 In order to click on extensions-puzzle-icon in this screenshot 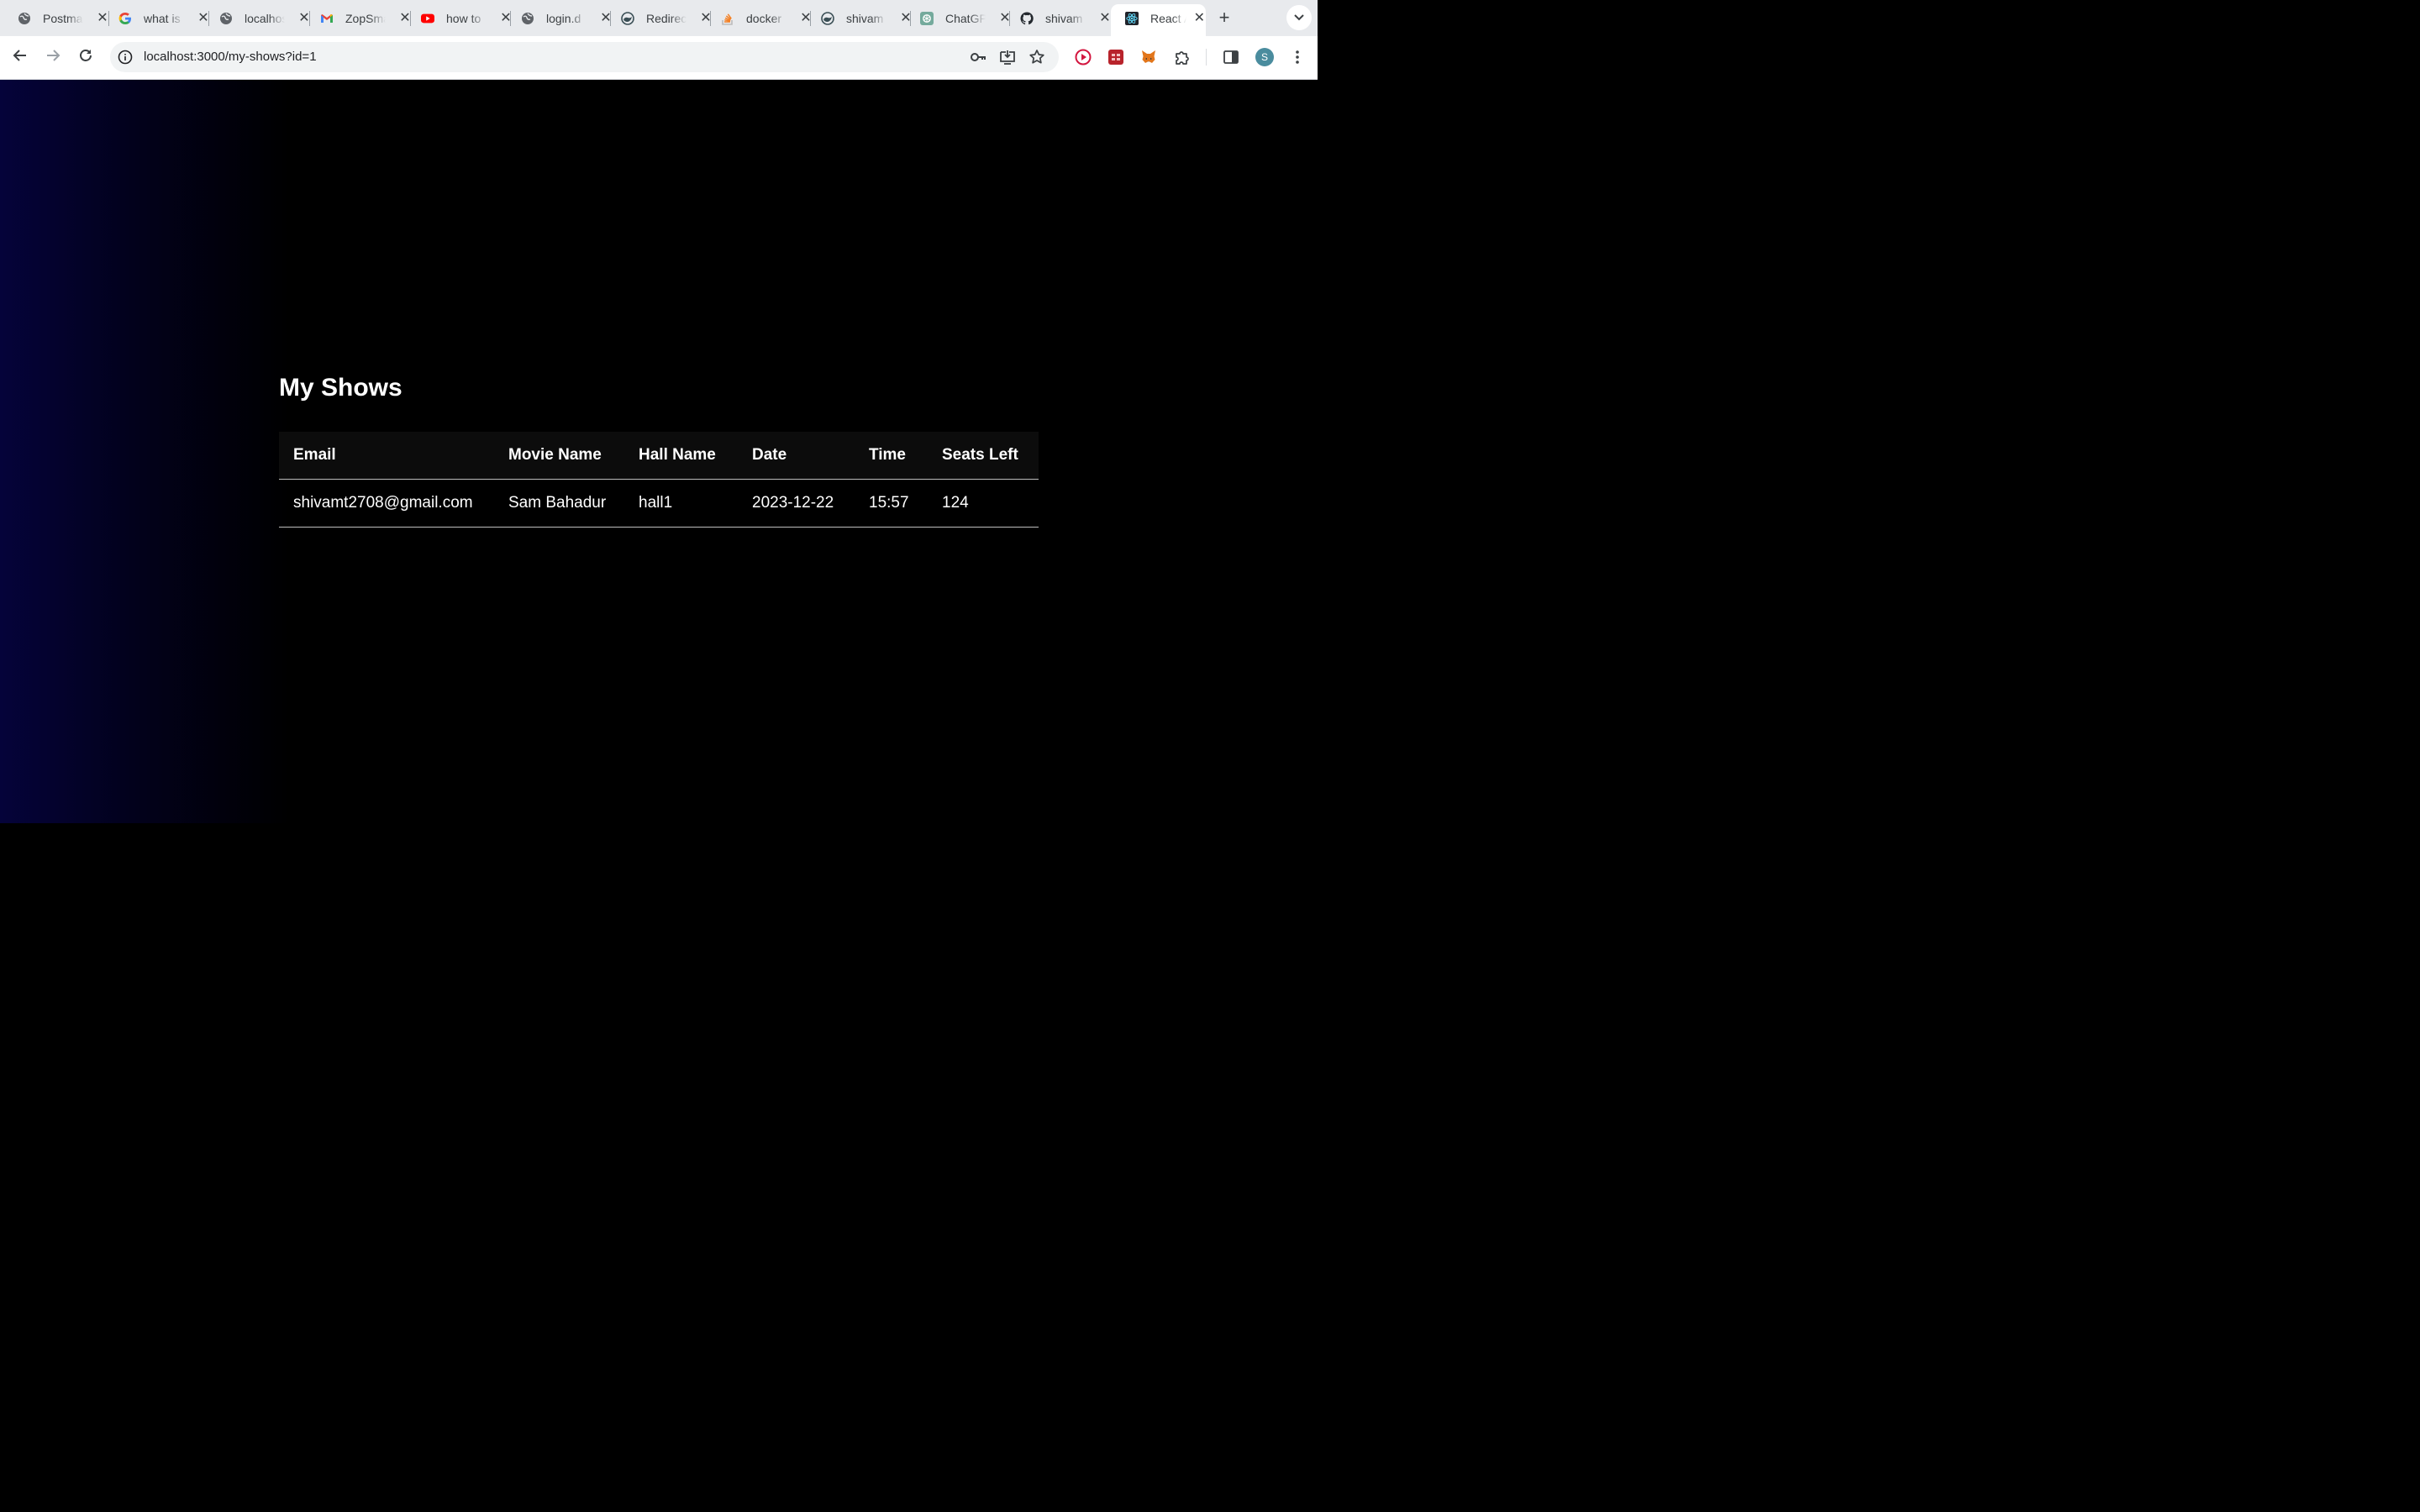, I will do `click(1182, 57)`.